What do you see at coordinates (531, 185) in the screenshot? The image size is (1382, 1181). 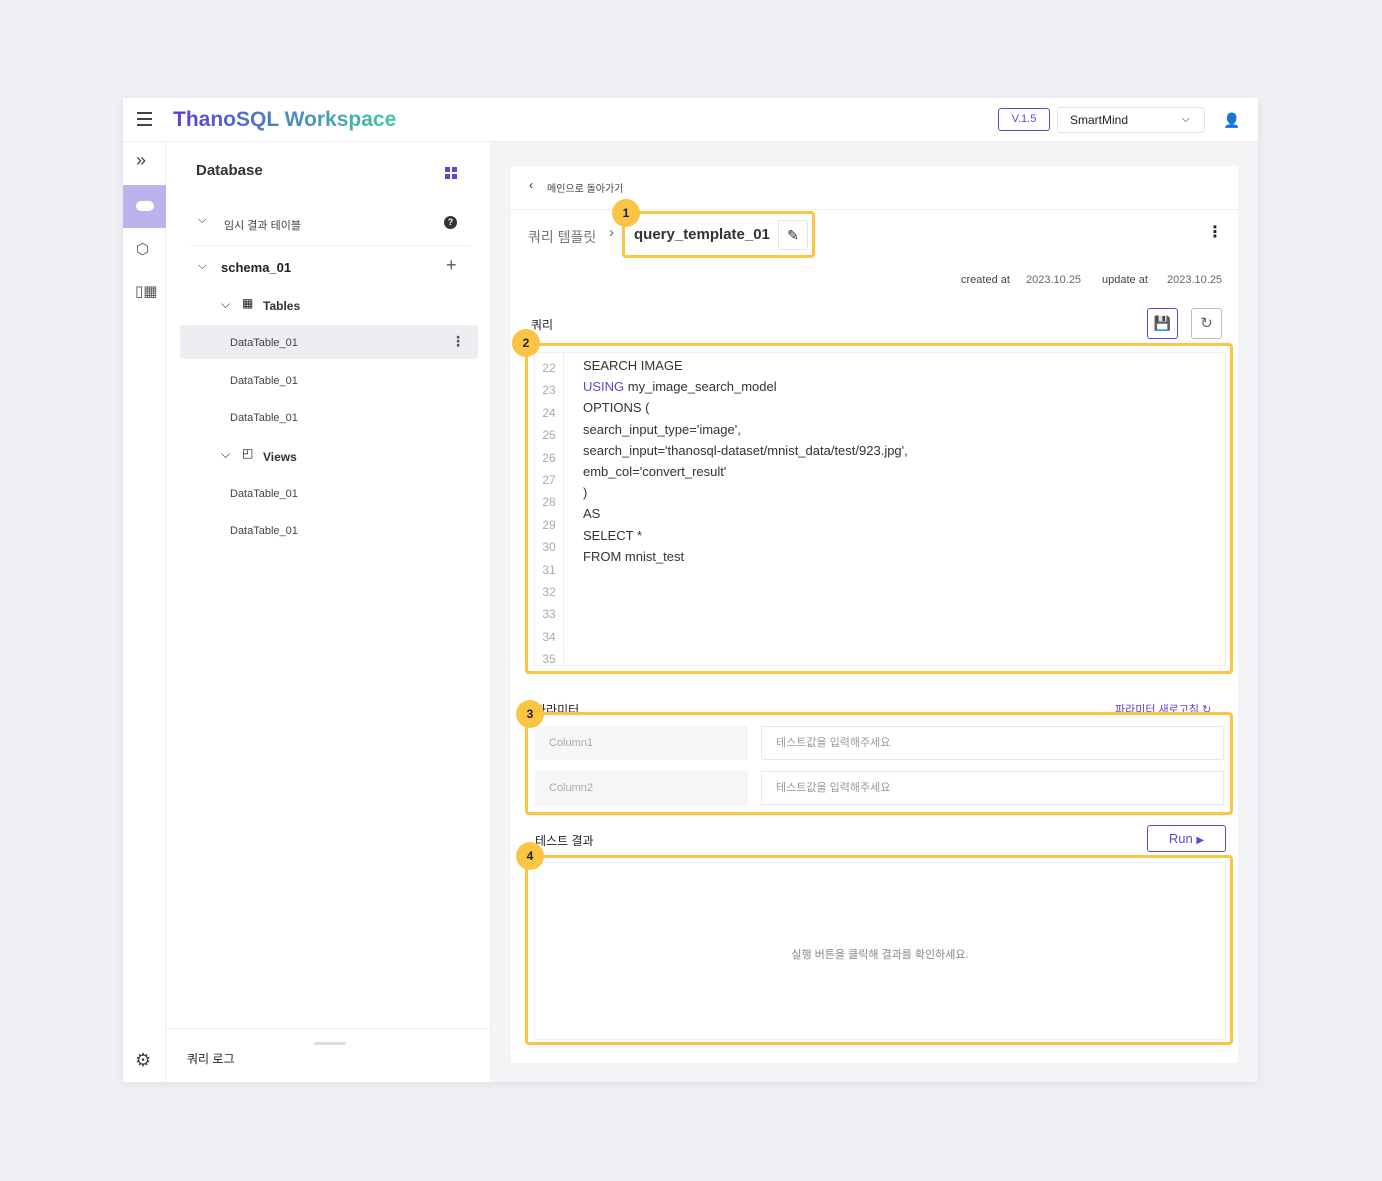 I see `chevron-left-icon: ‹` at bounding box center [531, 185].